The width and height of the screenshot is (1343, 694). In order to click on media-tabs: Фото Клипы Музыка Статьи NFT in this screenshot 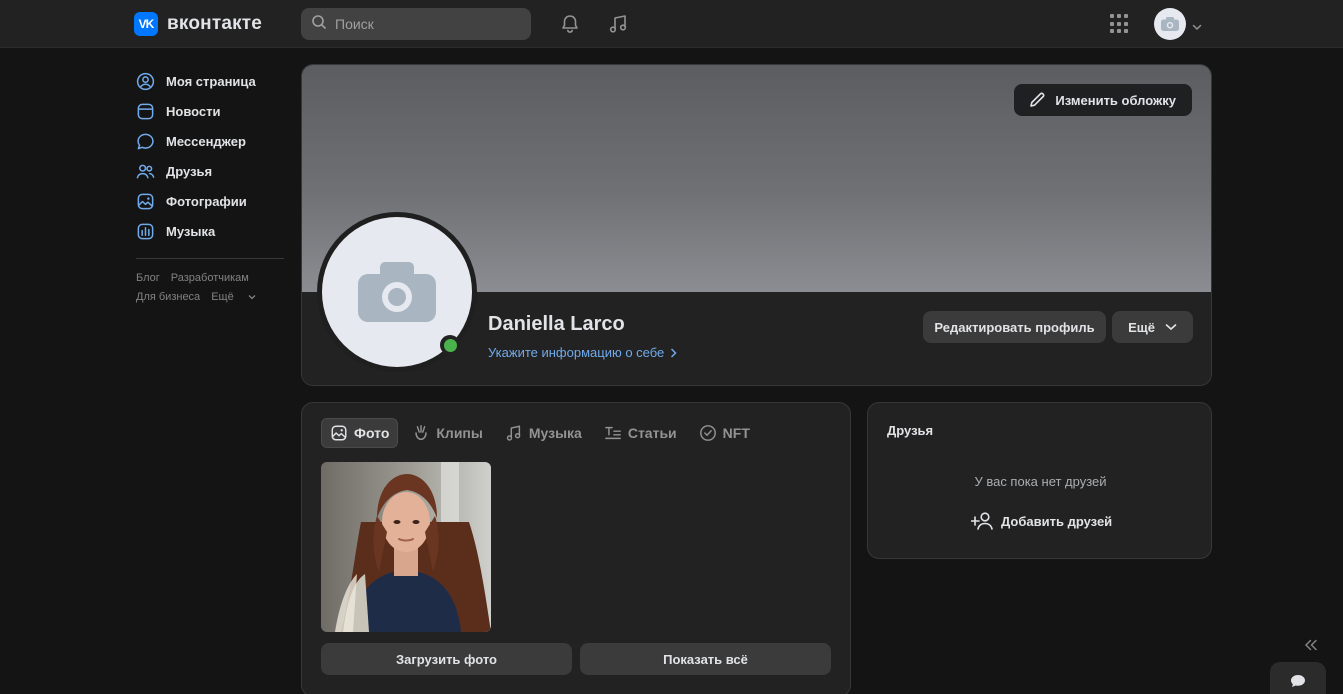, I will do `click(539, 433)`.